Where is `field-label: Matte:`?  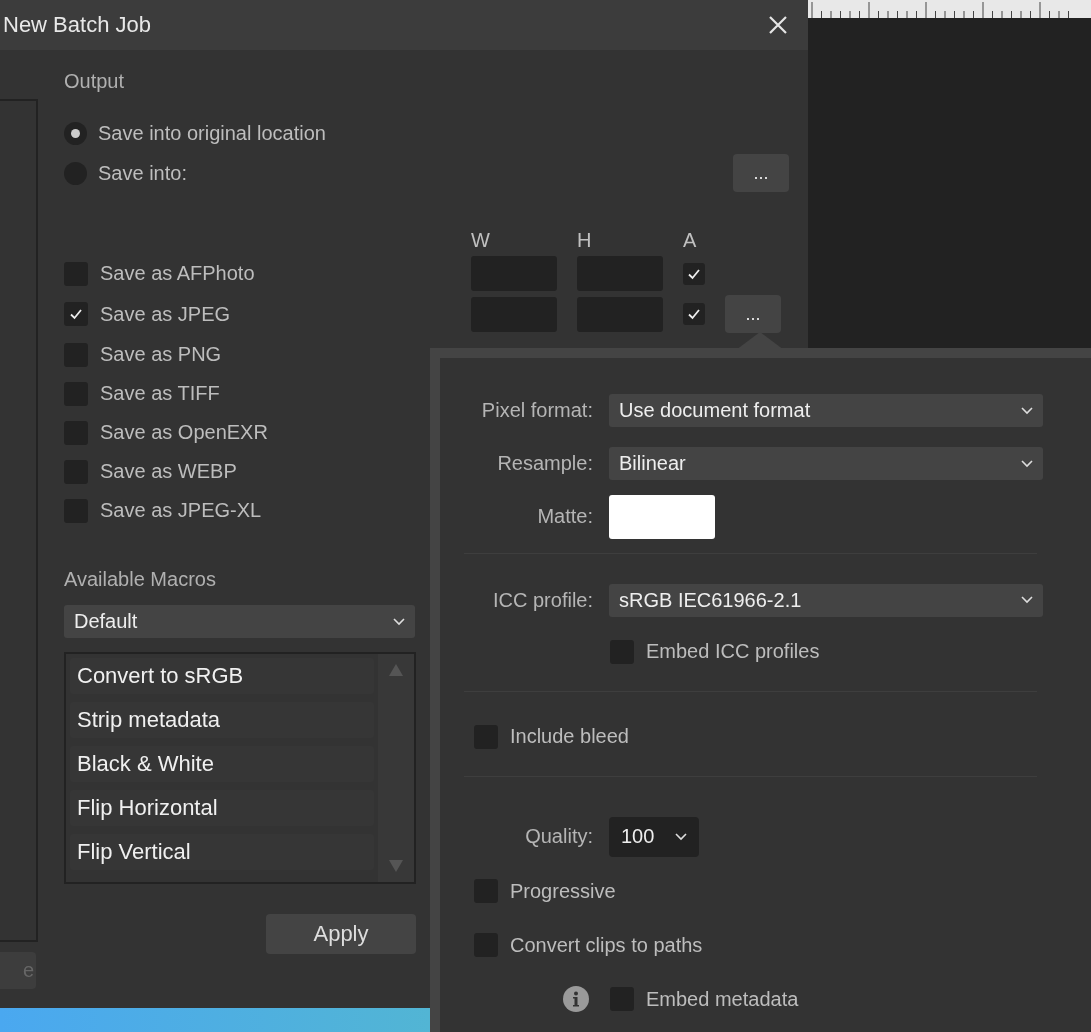
field-label: Matte: is located at coordinates (564, 516).